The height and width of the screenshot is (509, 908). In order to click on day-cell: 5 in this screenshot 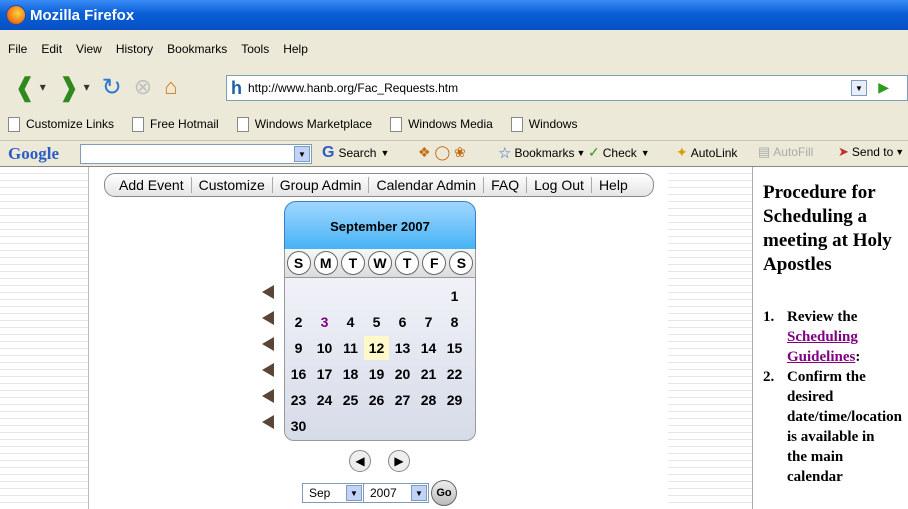, I will do `click(376, 322)`.